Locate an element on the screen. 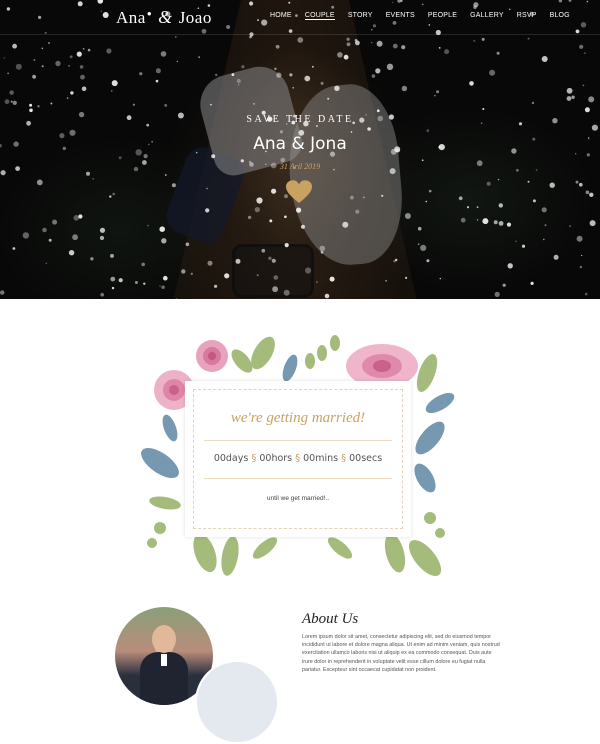  nav-events: EVENTS is located at coordinates (400, 16).